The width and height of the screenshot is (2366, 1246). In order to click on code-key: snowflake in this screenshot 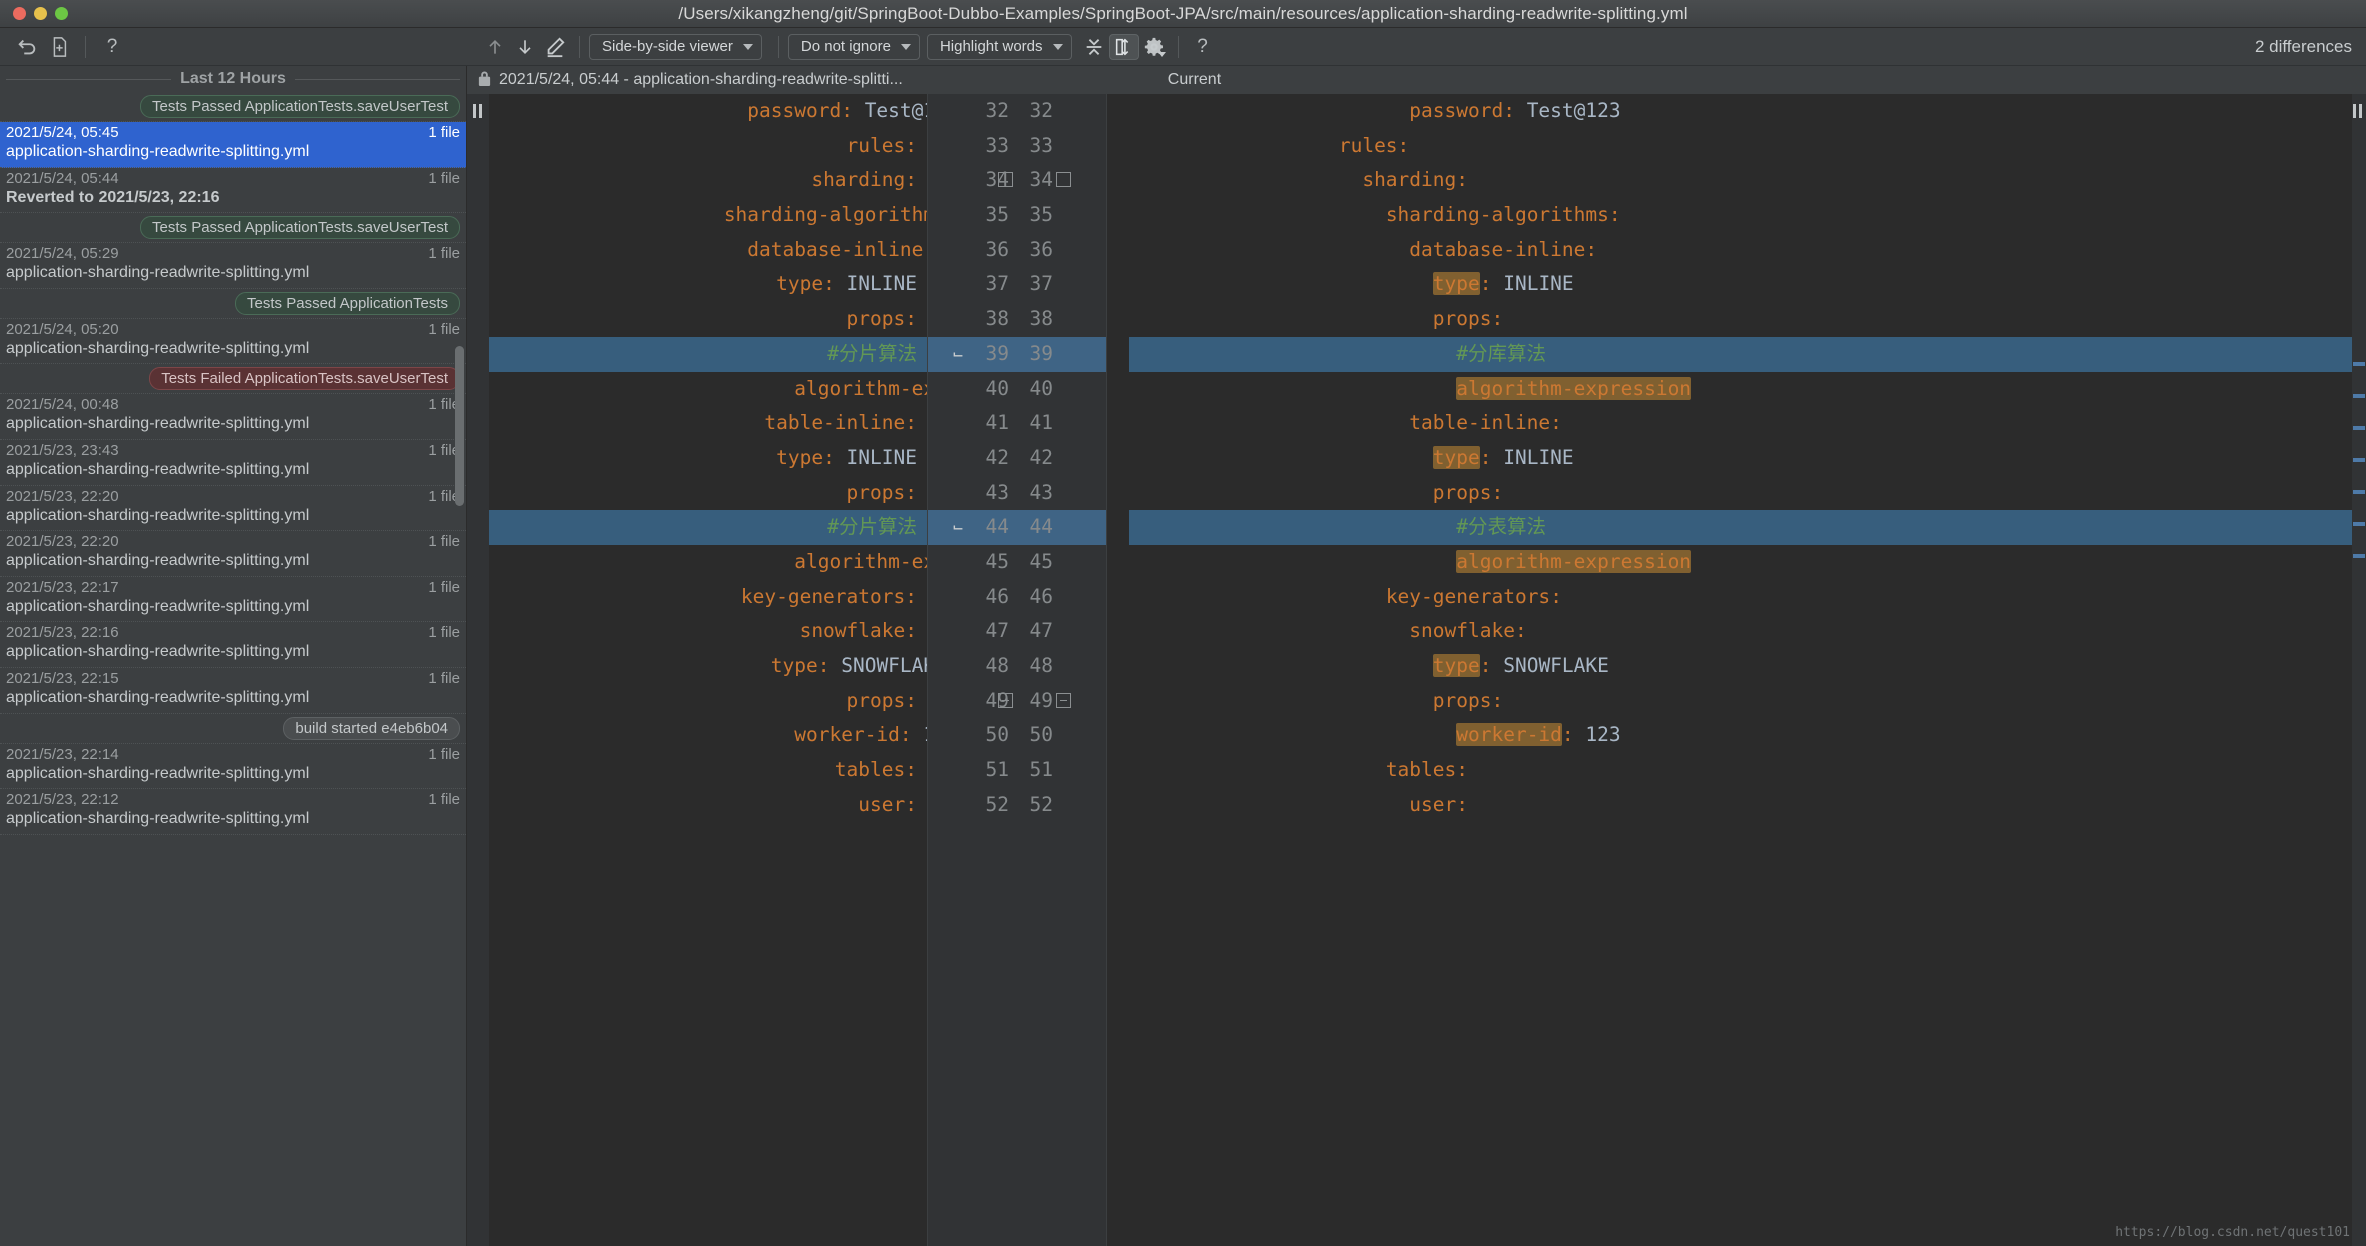, I will do `click(1462, 631)`.